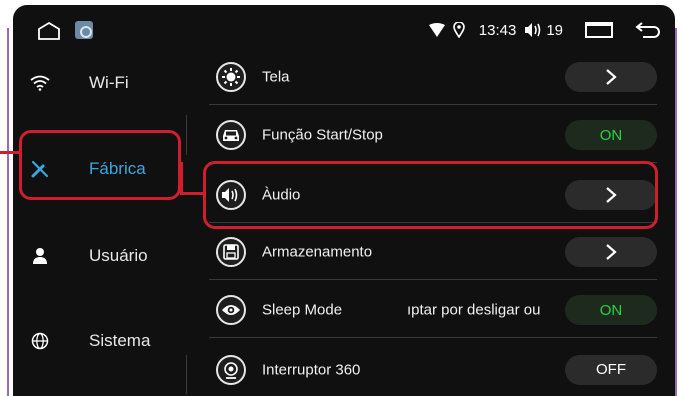 The width and height of the screenshot is (684, 396). Describe the element at coordinates (317, 252) in the screenshot. I see `setting-label: Armazenamento` at that location.